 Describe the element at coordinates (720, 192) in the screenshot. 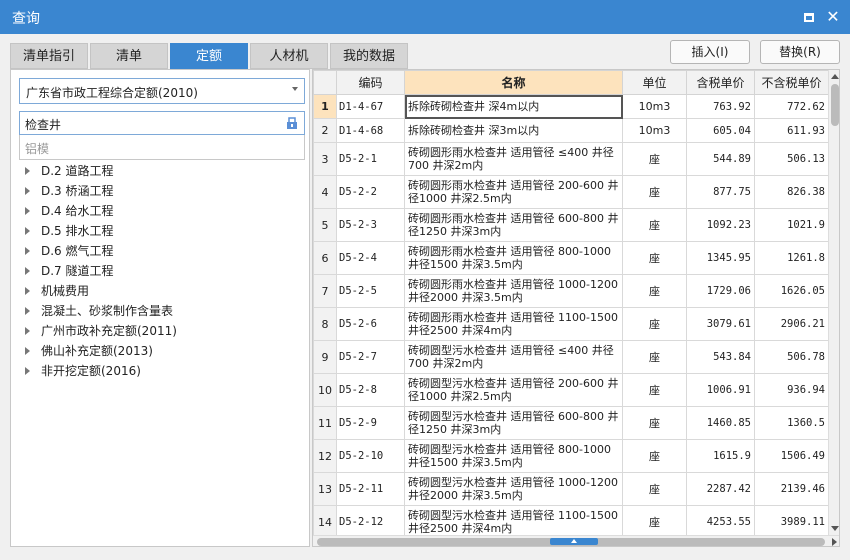

I see `cell-tax-price: 877.75` at that location.